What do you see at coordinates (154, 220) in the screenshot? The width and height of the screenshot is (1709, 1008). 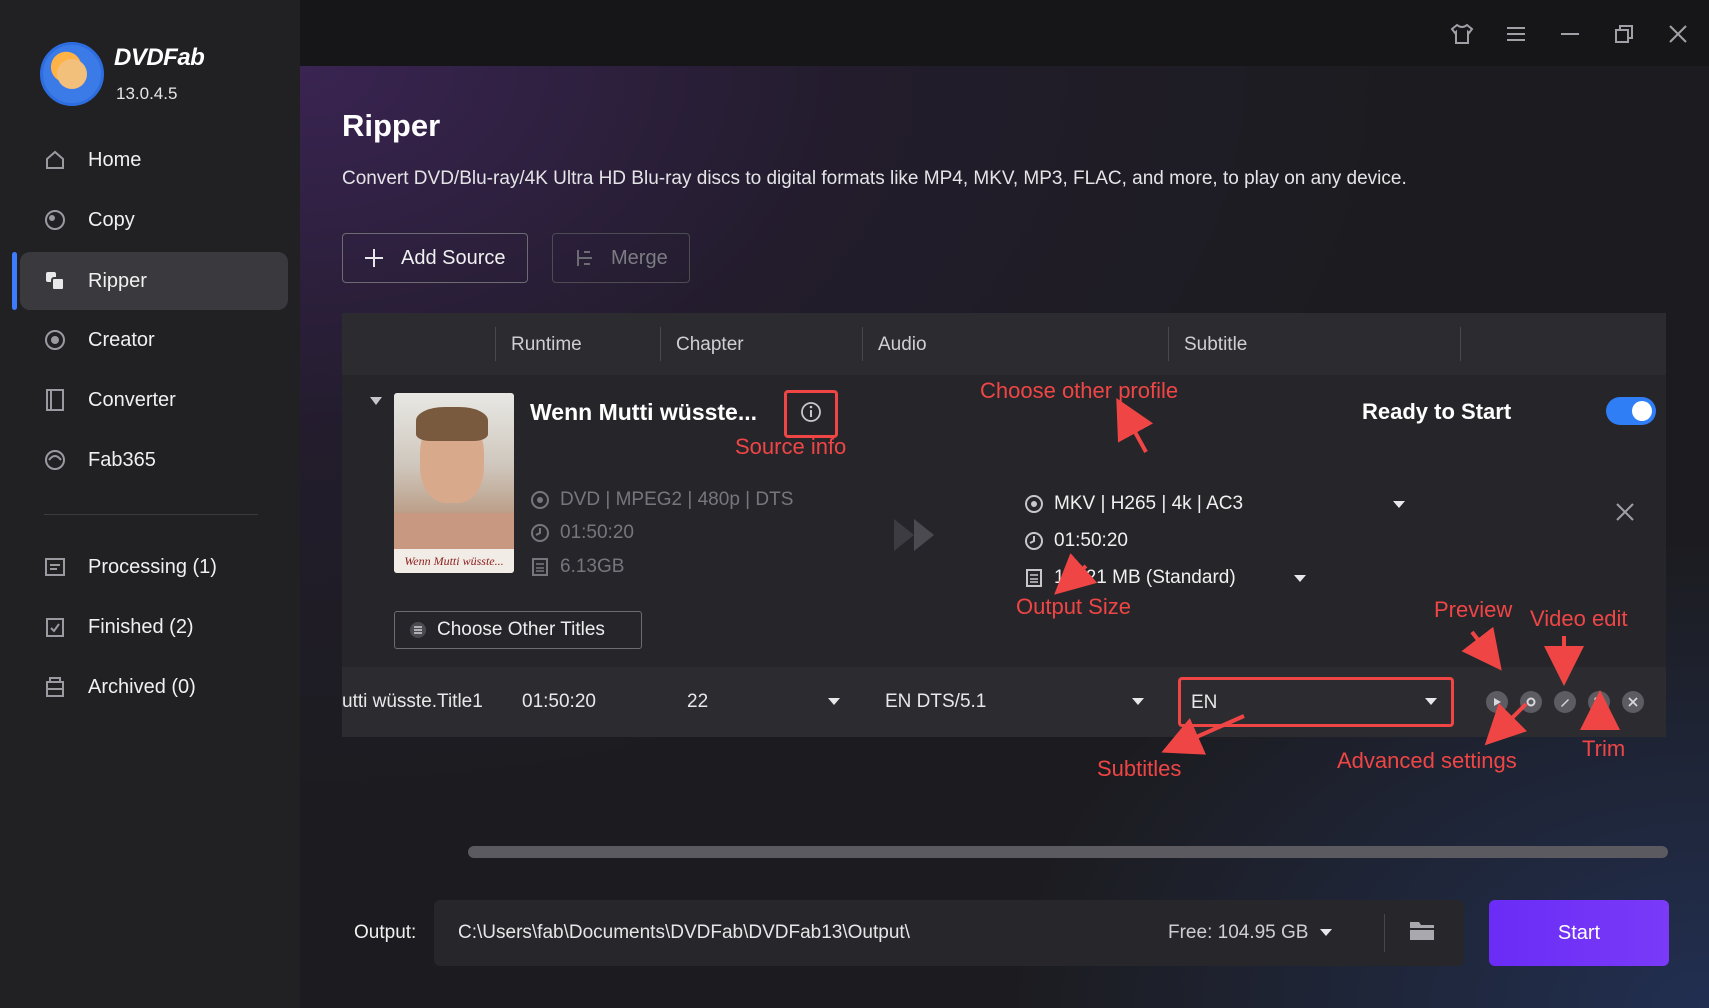 I see `nav-copy: Copy` at bounding box center [154, 220].